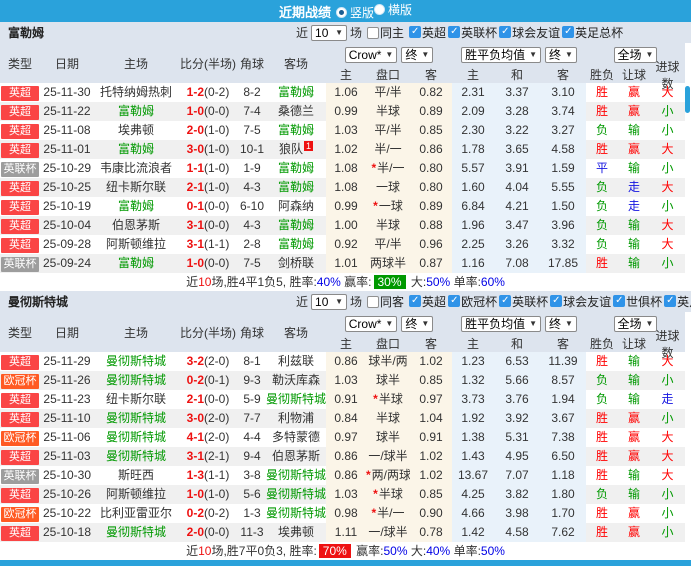 The width and height of the screenshot is (691, 566). I want to click on away-team: 剑桥联, so click(296, 263).